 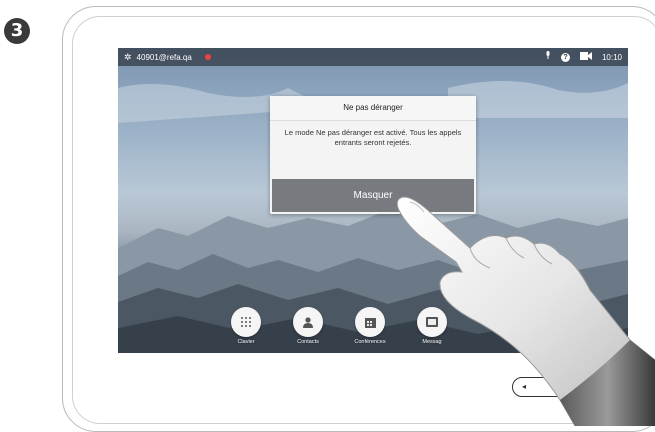 What do you see at coordinates (548, 387) in the screenshot?
I see `volume-rocker: ◂ ◂` at bounding box center [548, 387].